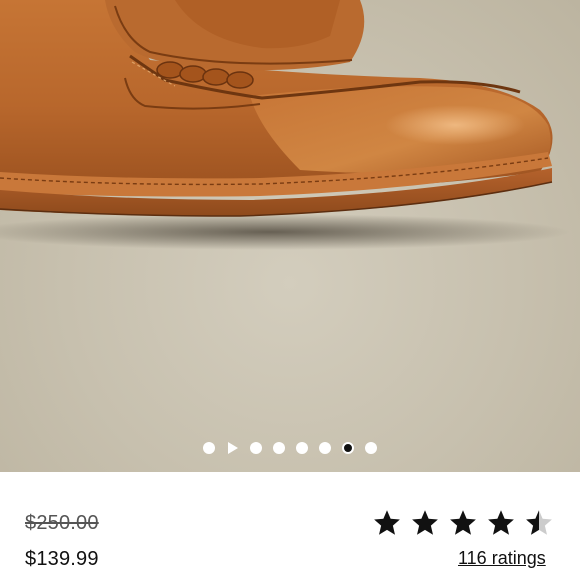  Describe the element at coordinates (233, 448) in the screenshot. I see `play-video-icon` at that location.